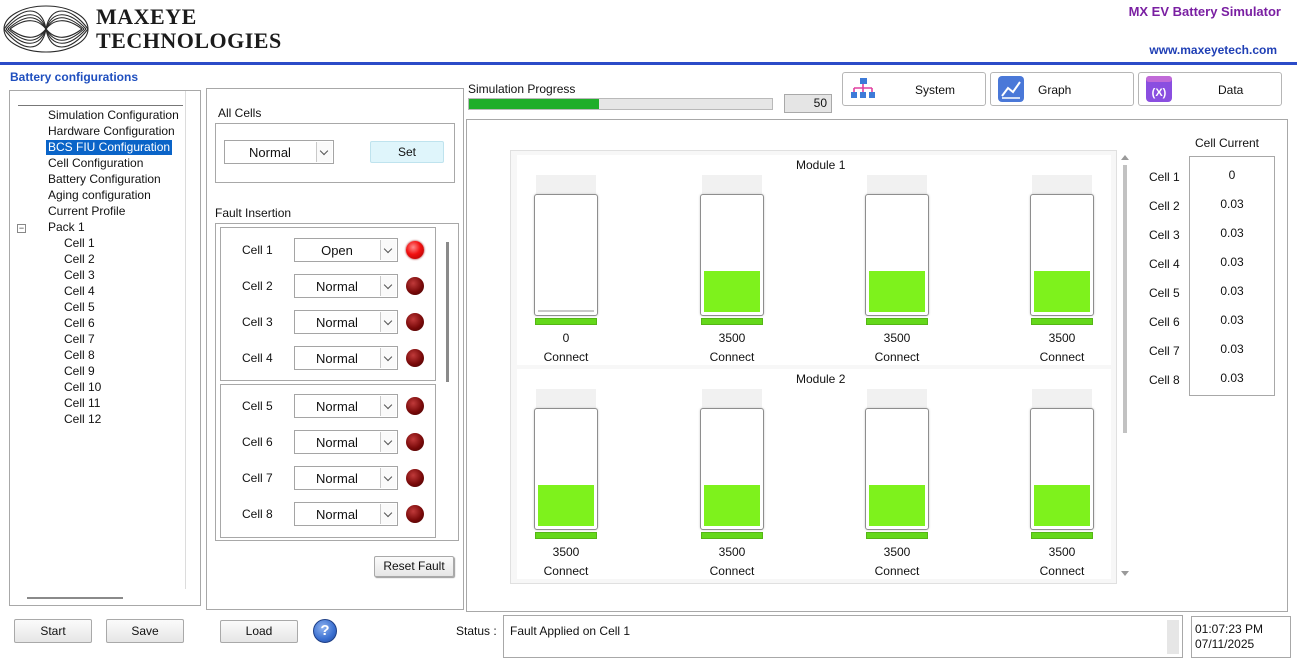 This screenshot has width=1297, height=659. I want to click on save-button: Save, so click(145, 631).